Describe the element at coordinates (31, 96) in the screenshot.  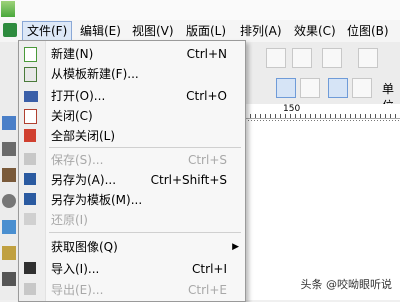
I see `open-folder-icon` at that location.